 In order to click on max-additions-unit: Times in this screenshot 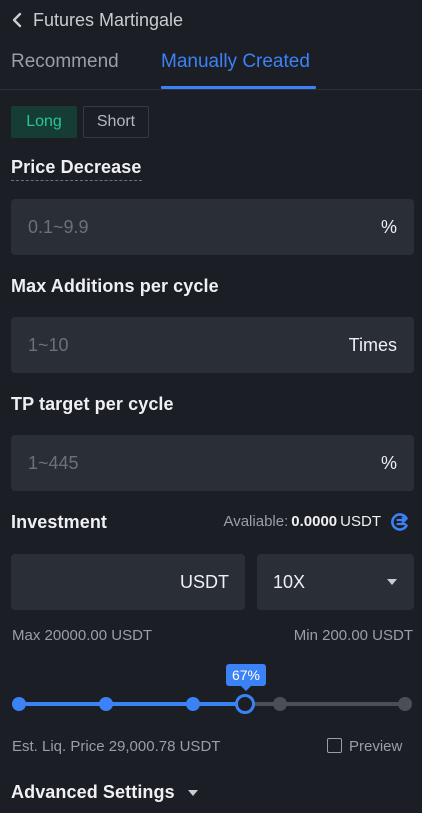, I will do `click(372, 344)`.